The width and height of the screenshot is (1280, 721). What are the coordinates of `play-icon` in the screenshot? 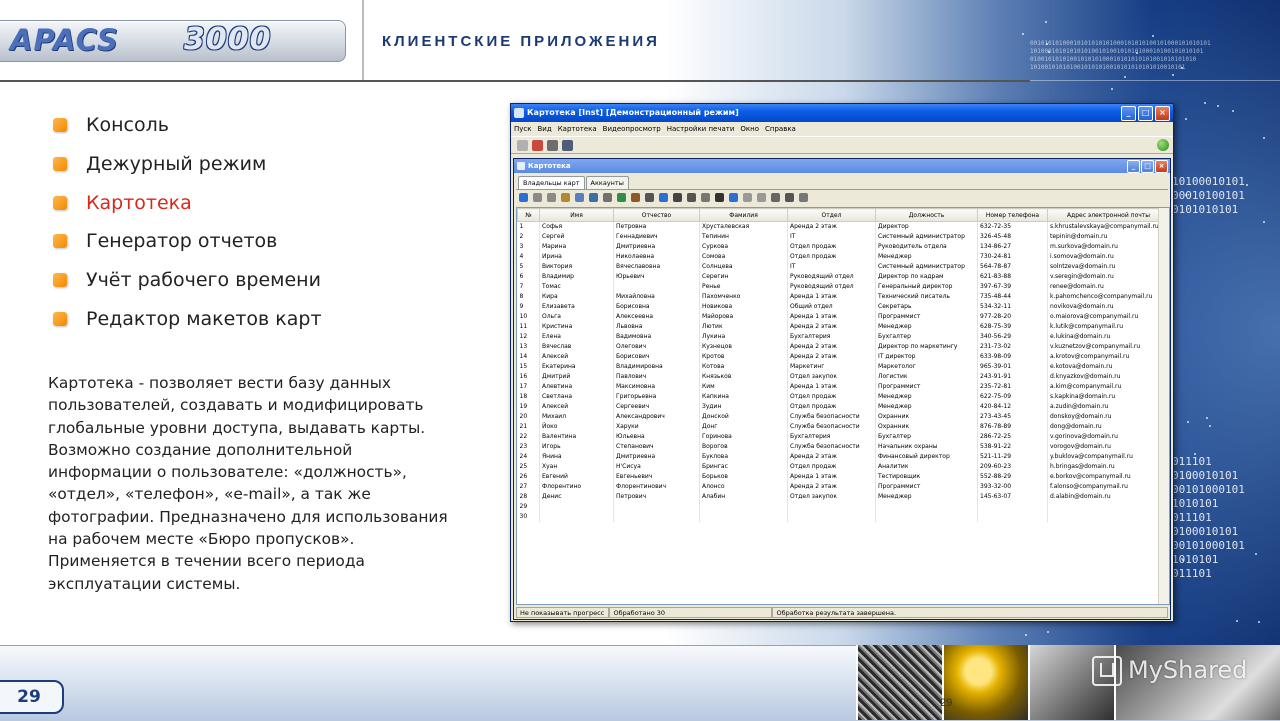 It's located at (733, 197).